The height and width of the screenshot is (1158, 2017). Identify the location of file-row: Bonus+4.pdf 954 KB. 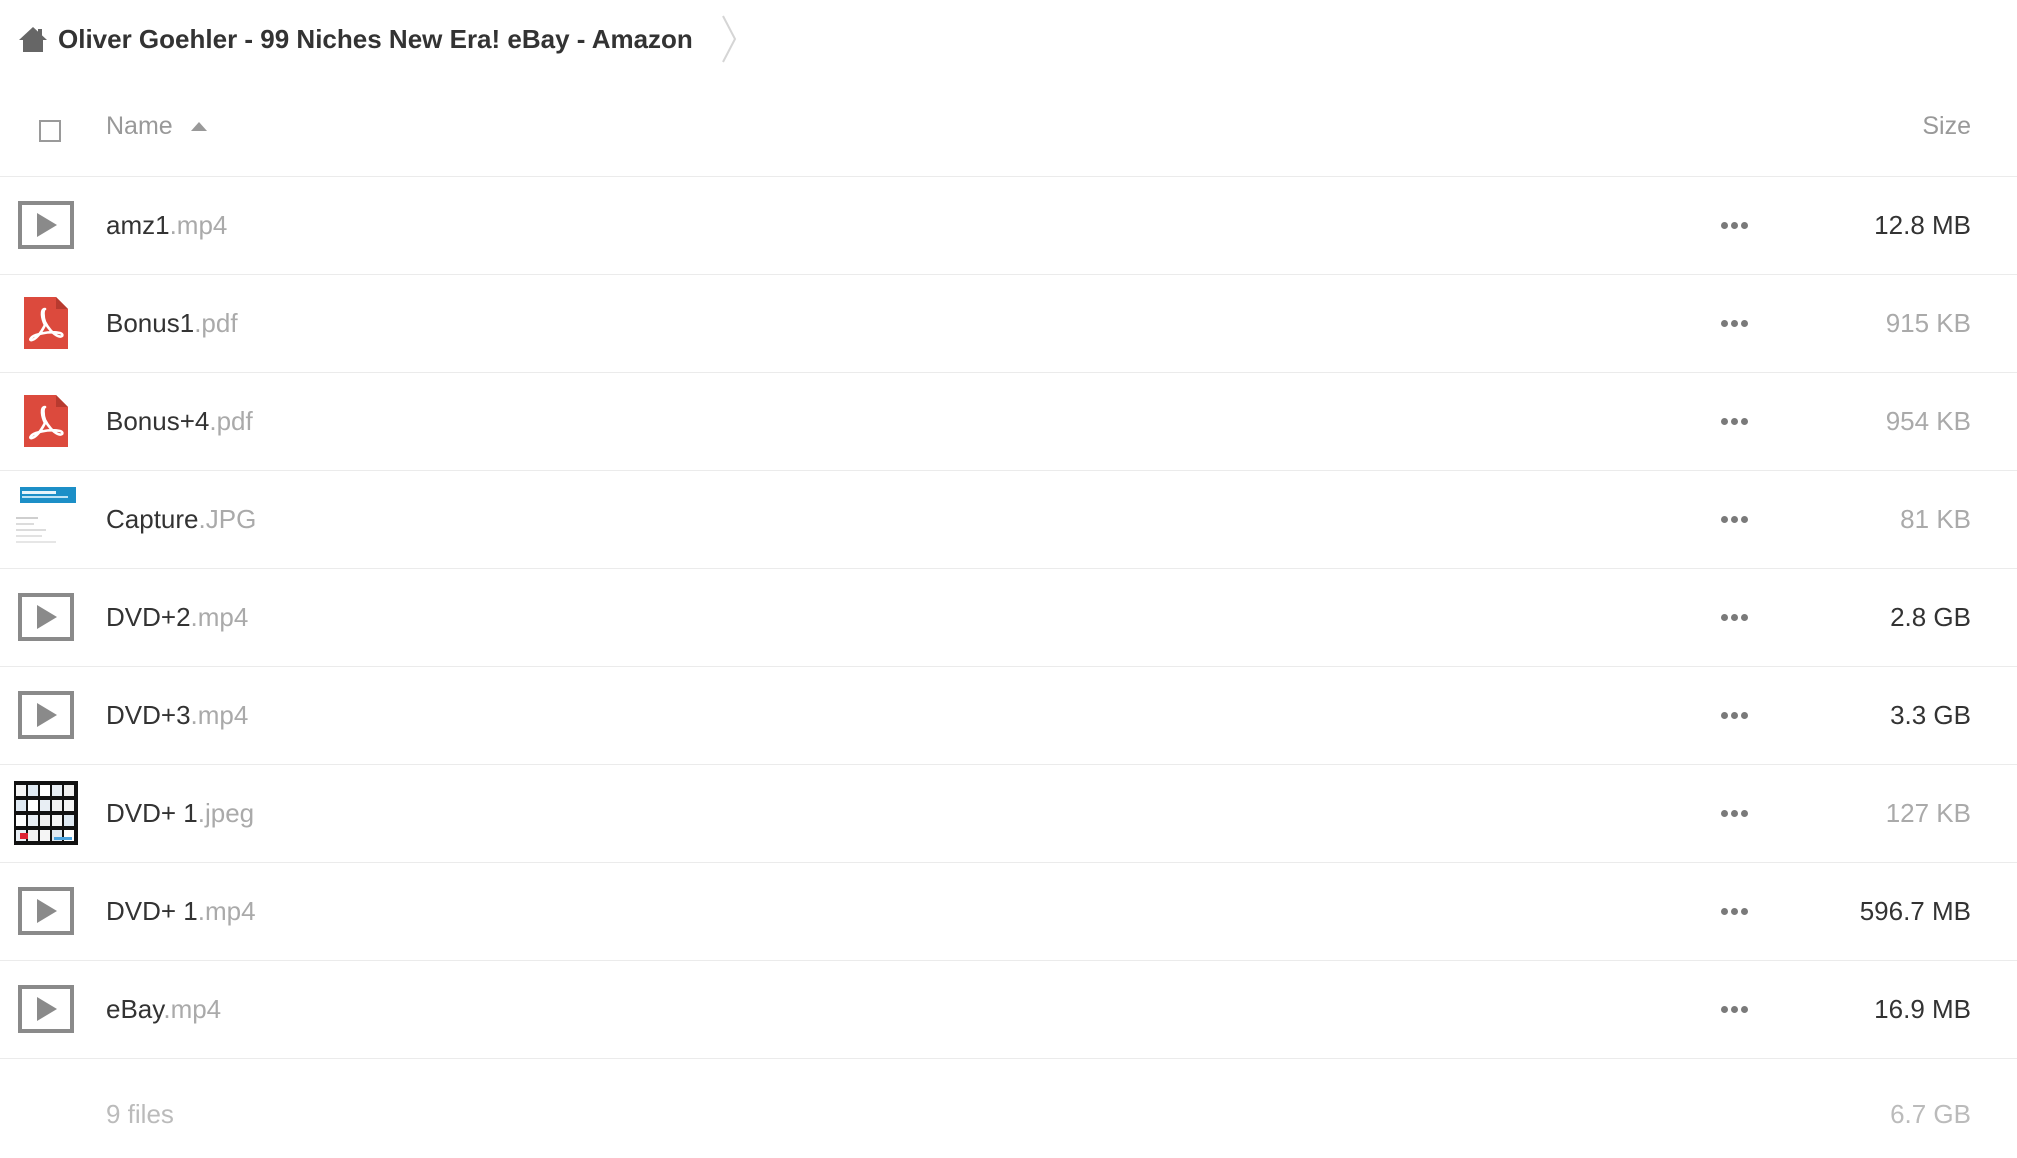
(1008, 422).